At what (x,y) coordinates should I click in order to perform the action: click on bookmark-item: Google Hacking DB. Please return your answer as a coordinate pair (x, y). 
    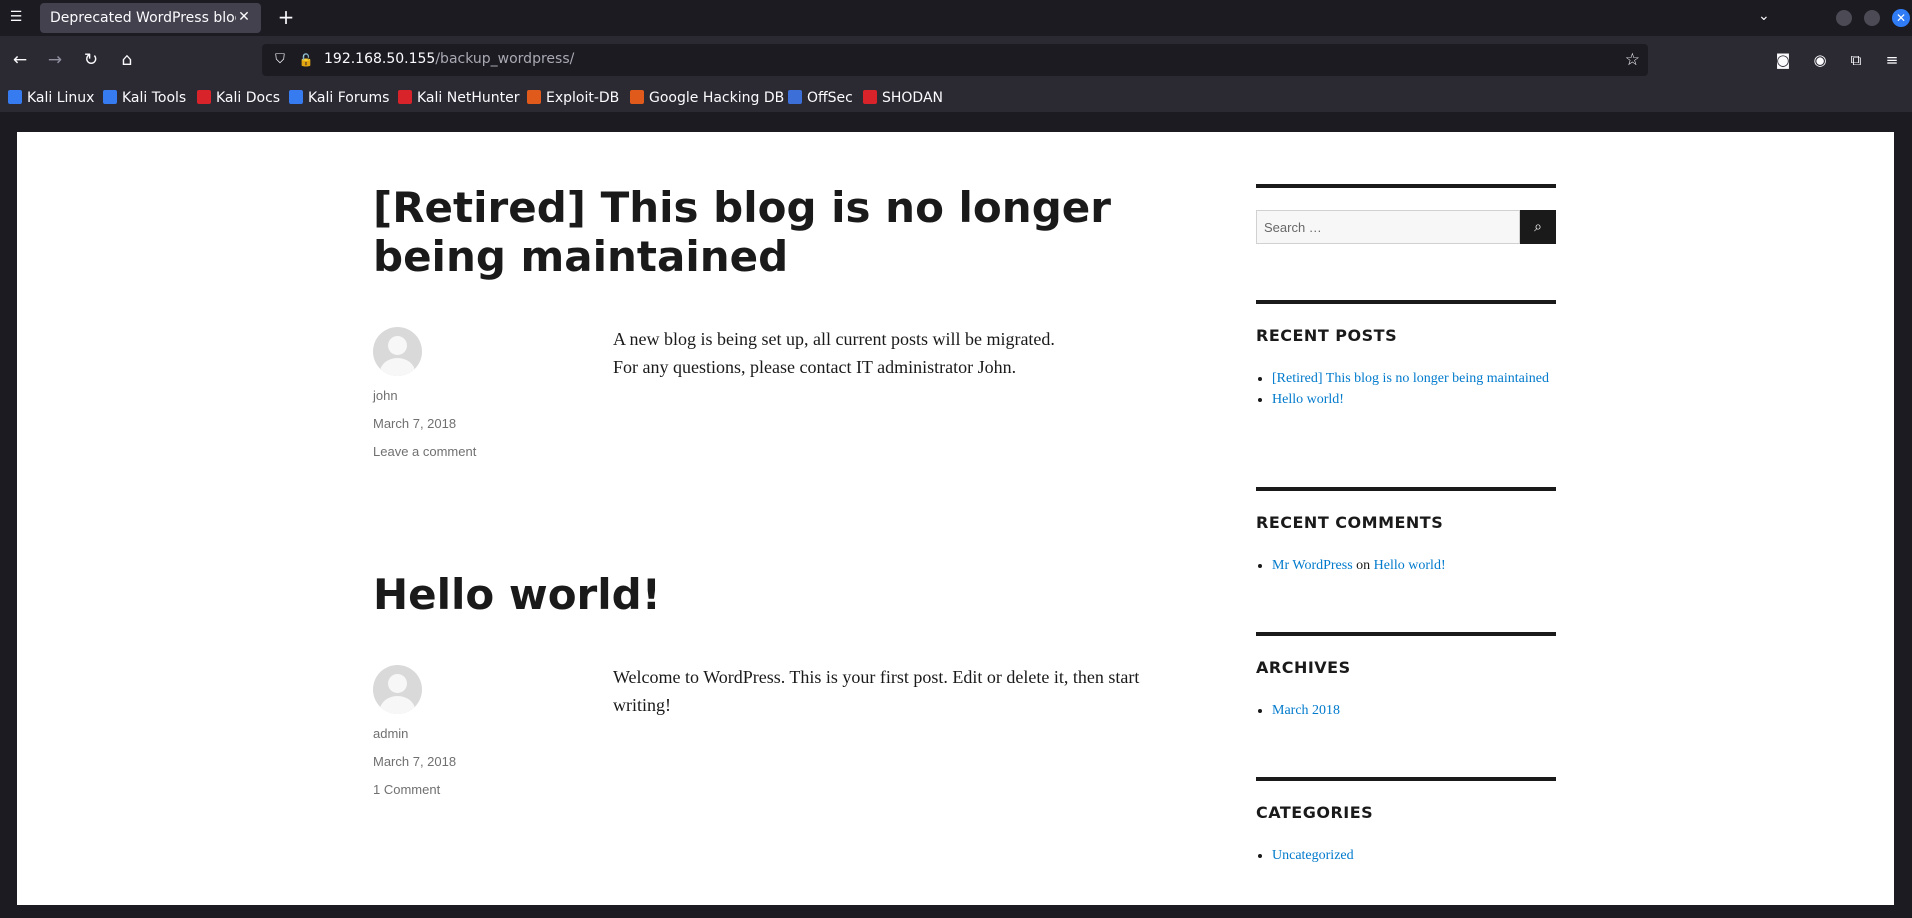
    Looking at the image, I should click on (707, 98).